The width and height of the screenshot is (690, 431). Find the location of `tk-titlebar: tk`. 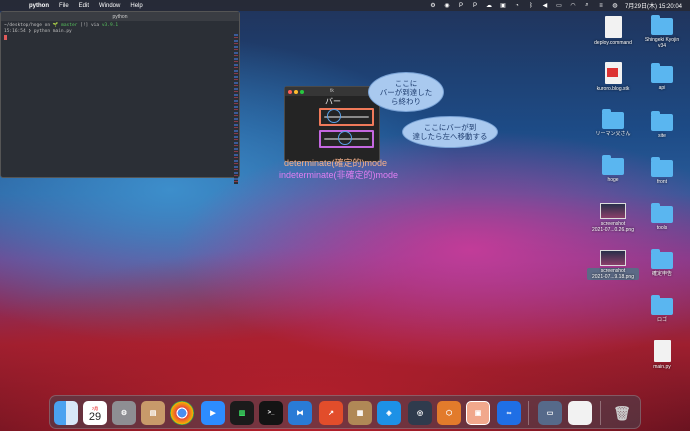

tk-titlebar: tk is located at coordinates (332, 91).